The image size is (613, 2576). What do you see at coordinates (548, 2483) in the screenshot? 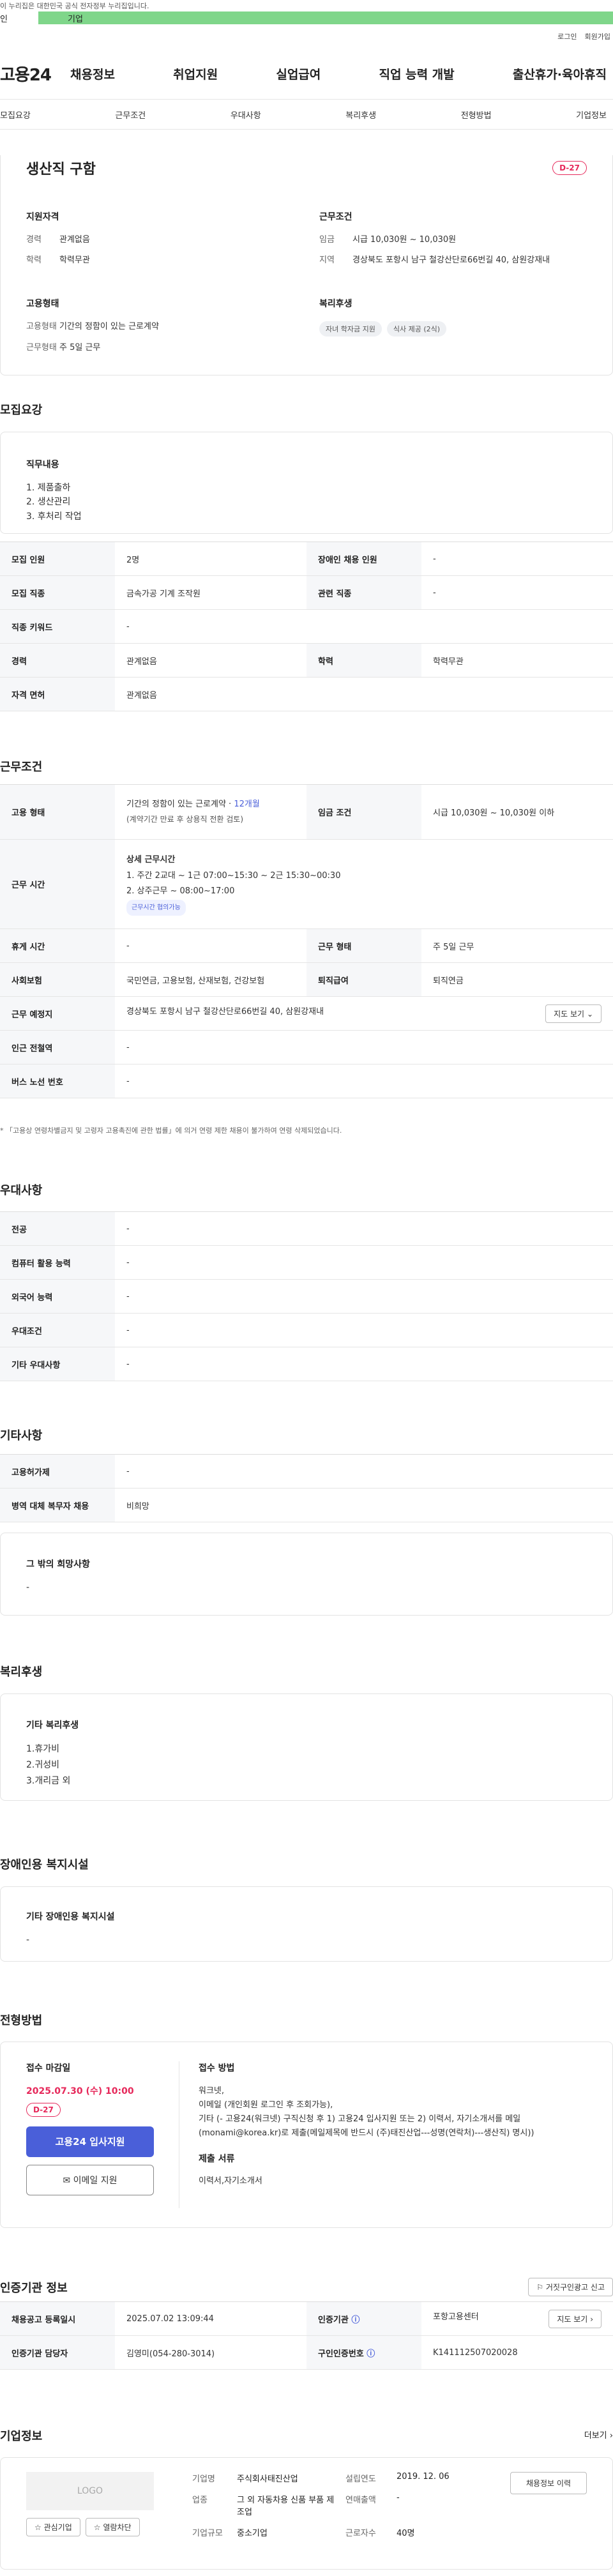
I see `job-history-button: 채용정보 이력` at bounding box center [548, 2483].